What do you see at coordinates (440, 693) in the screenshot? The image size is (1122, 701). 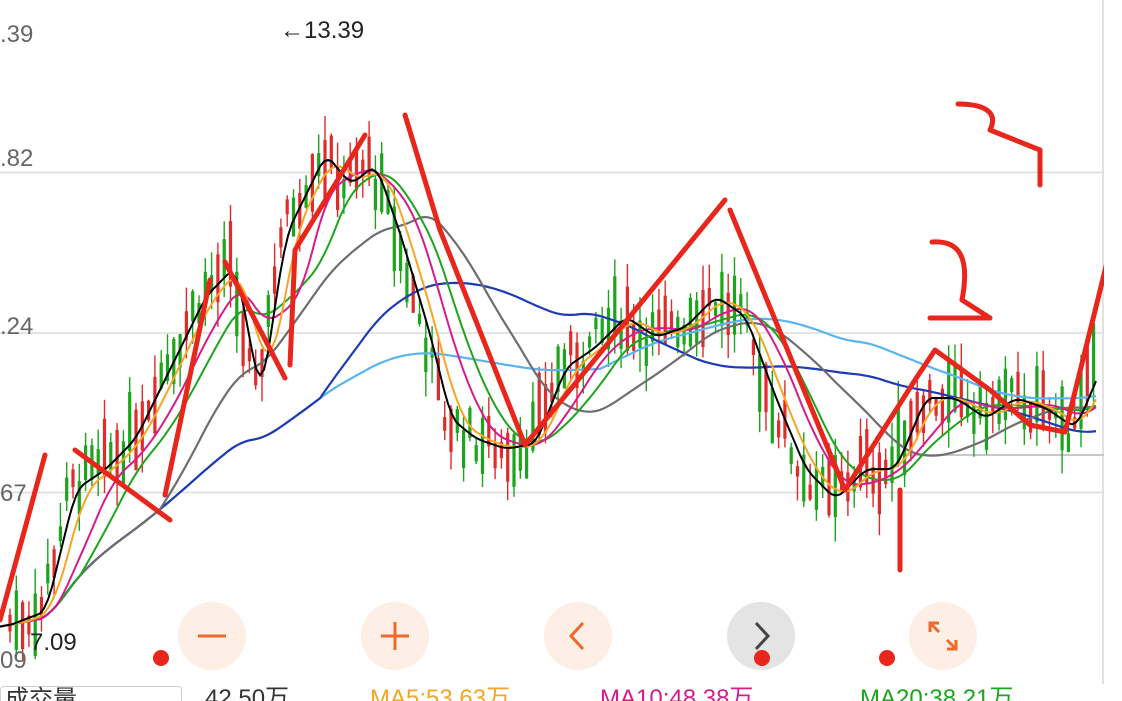 I see `volume-ma5: MA5:53.63万` at bounding box center [440, 693].